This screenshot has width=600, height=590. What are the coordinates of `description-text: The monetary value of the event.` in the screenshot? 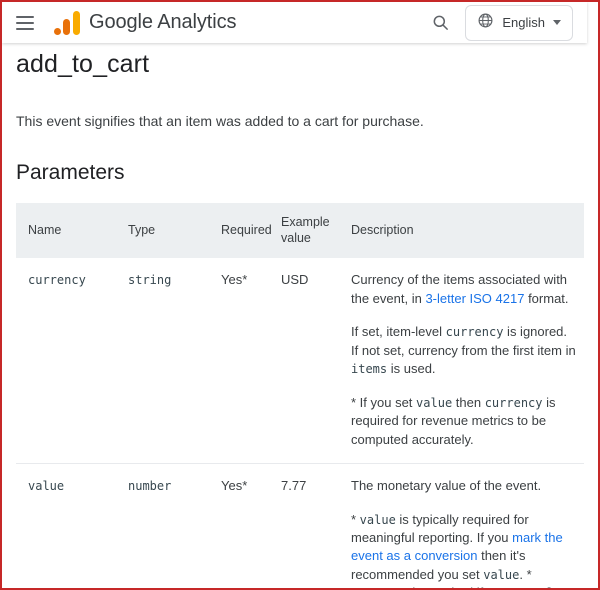 It's located at (446, 486).